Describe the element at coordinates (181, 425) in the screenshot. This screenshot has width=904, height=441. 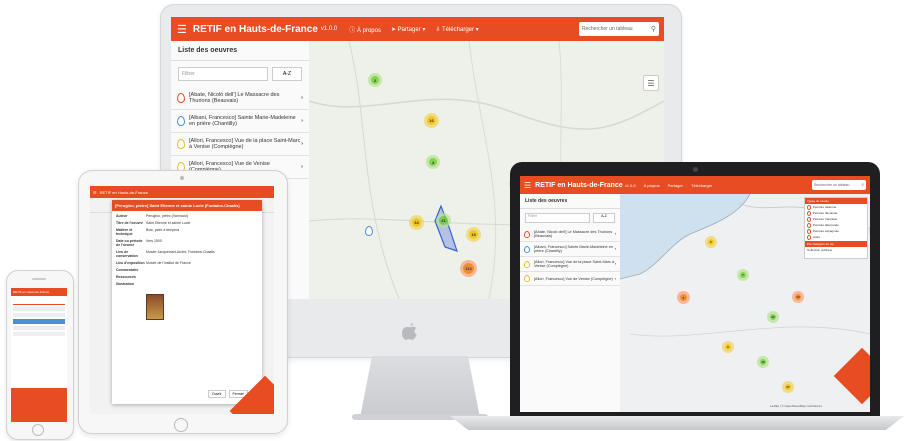
I see `tablet-home-button` at that location.